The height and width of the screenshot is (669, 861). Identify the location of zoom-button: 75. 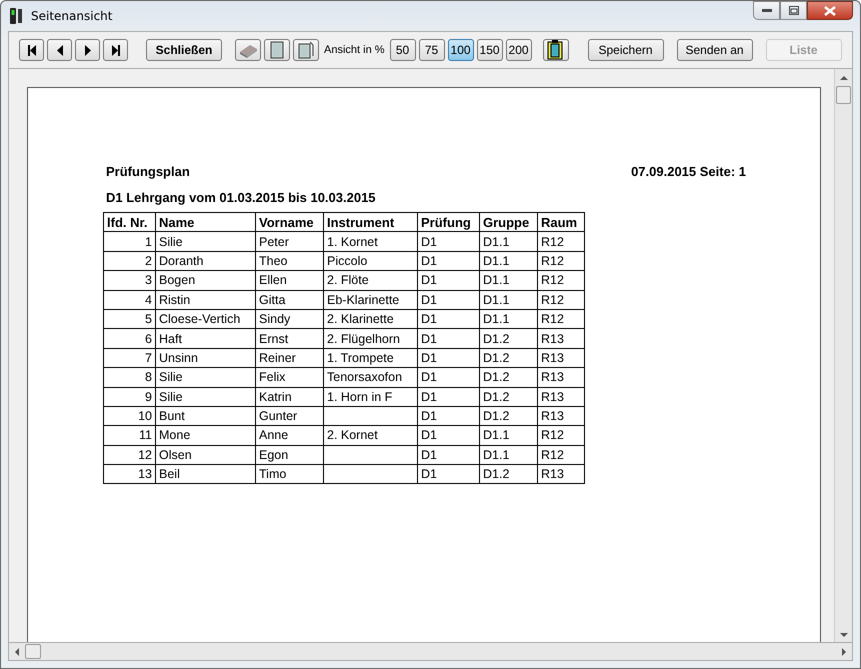
(431, 50).